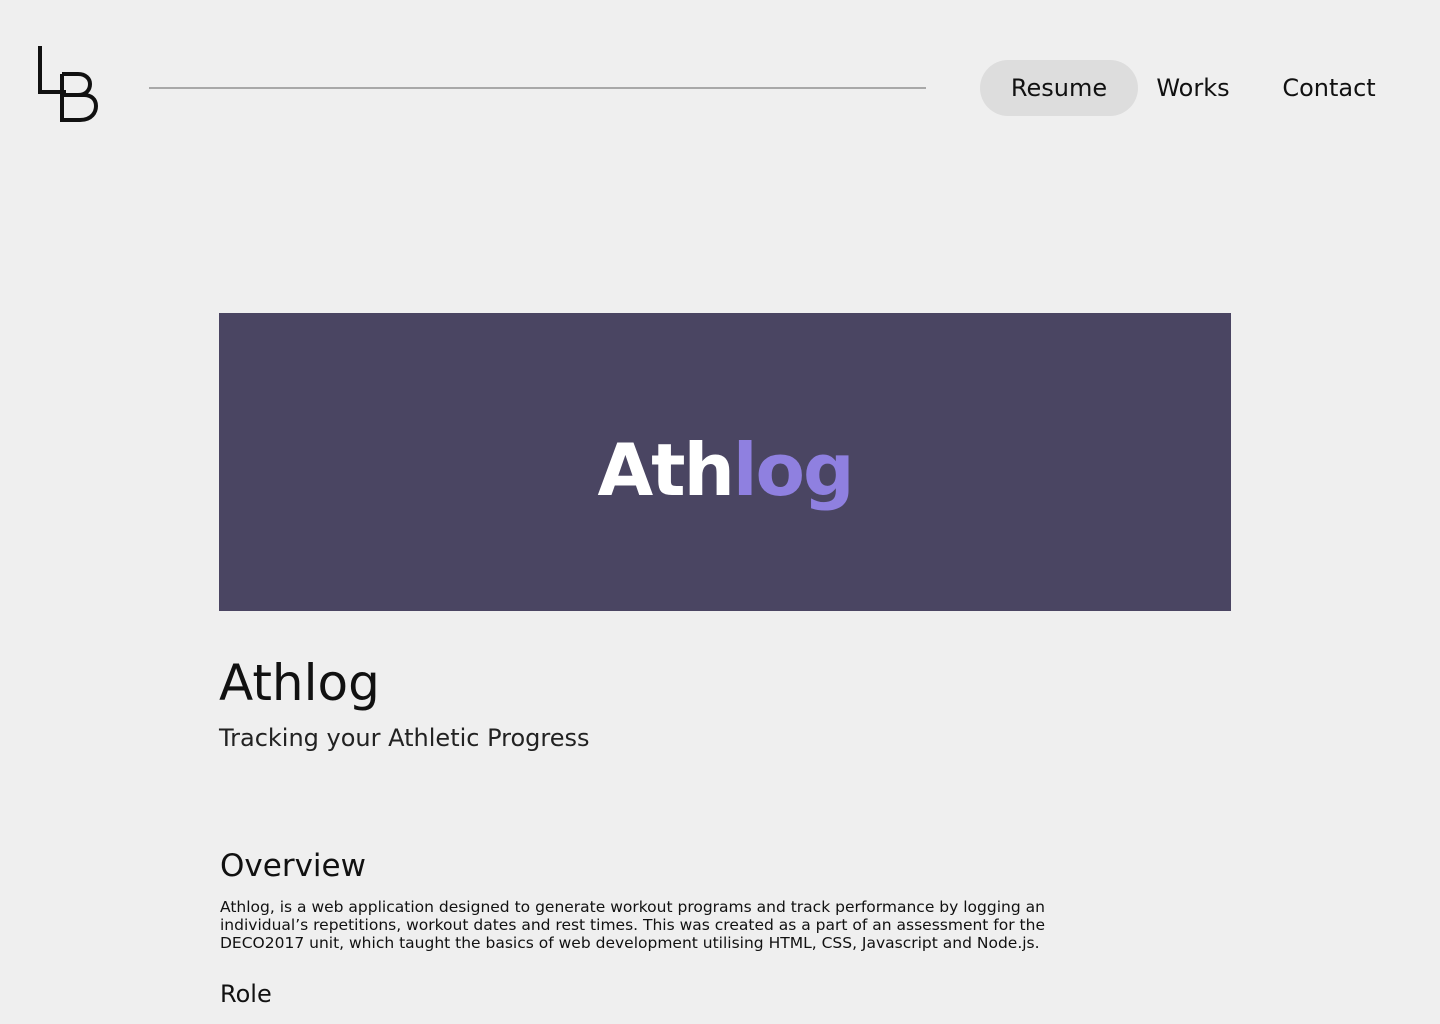 The width and height of the screenshot is (1440, 1024). Describe the element at coordinates (299, 683) in the screenshot. I see `project-title: Athlog` at that location.